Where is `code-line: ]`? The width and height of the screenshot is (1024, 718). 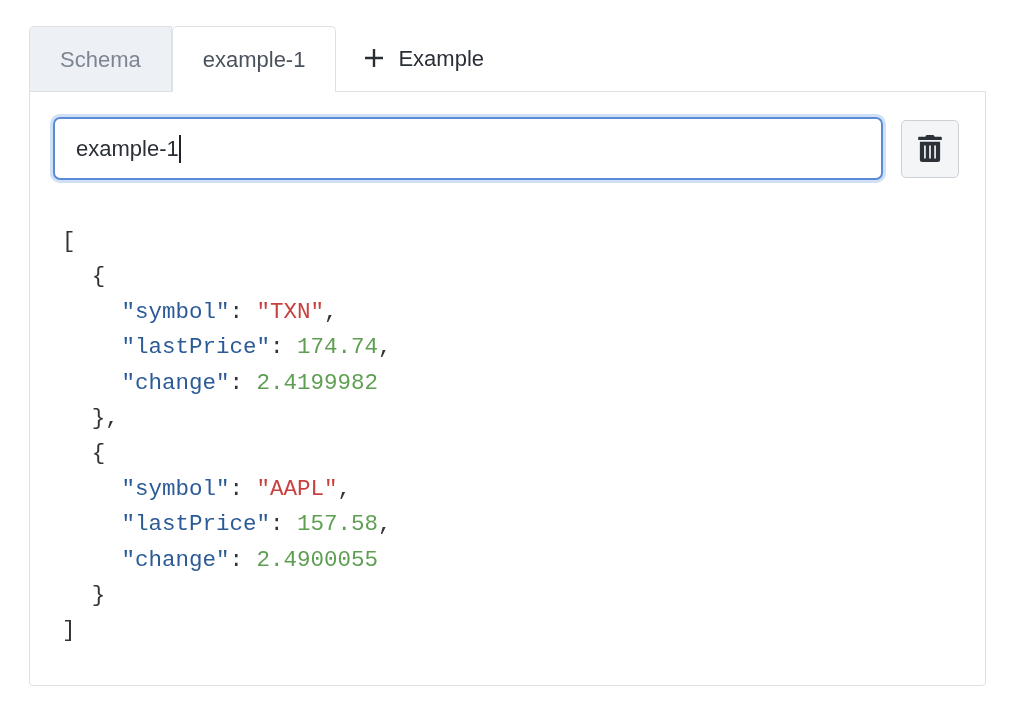
code-line: ] is located at coordinates (69, 631).